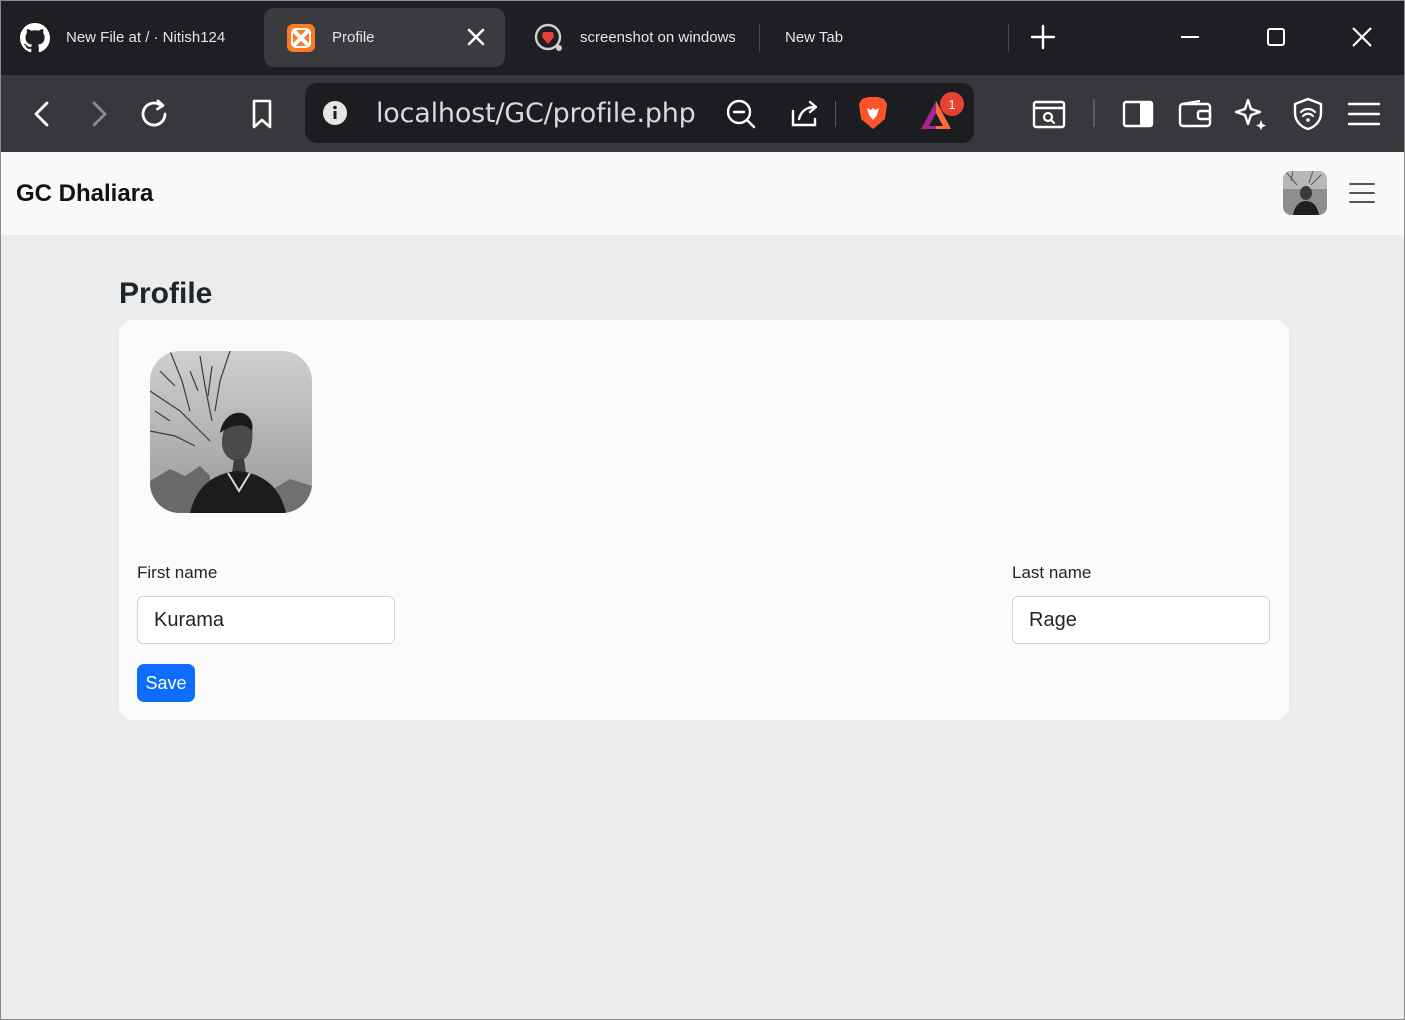 The width and height of the screenshot is (1405, 1020). What do you see at coordinates (353, 37) in the screenshot?
I see `tab-title: Profile` at bounding box center [353, 37].